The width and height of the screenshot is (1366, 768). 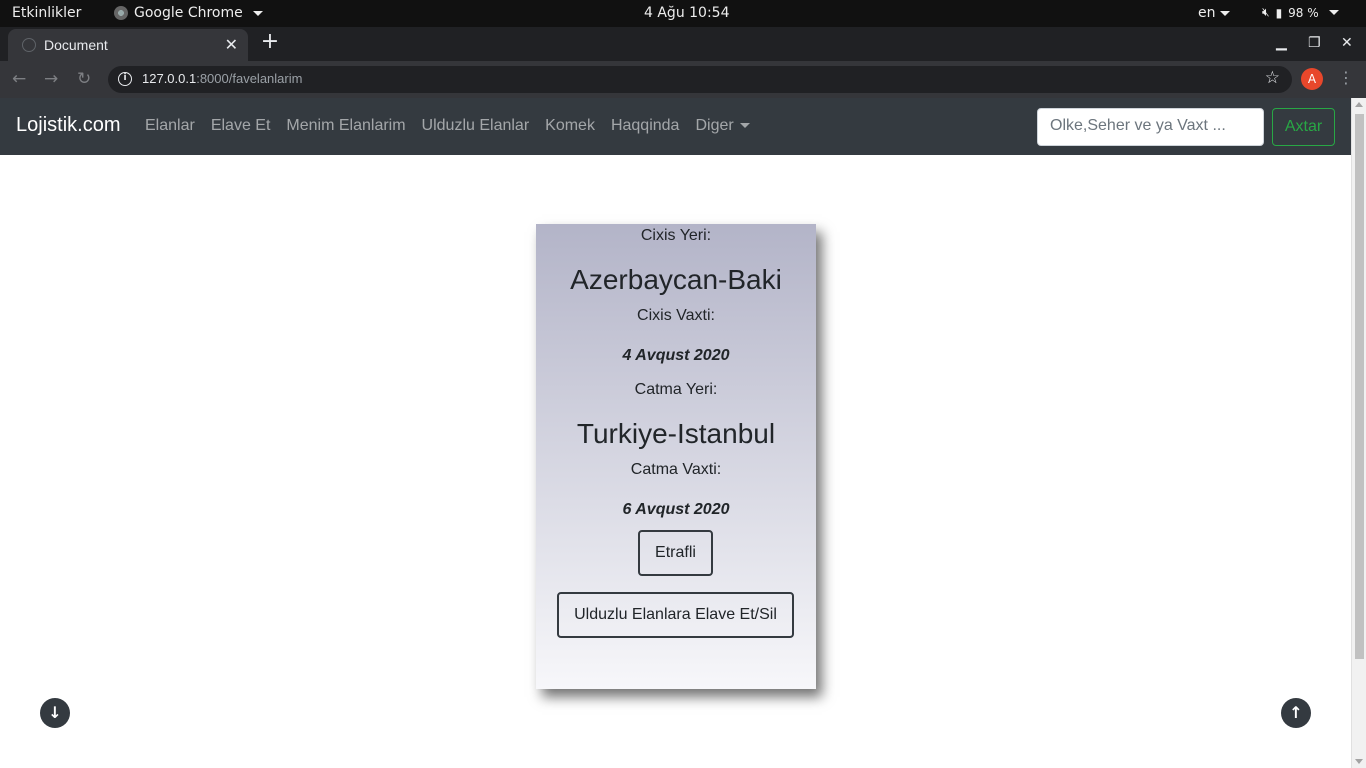 What do you see at coordinates (1281, 43) in the screenshot?
I see `minimize-icon: ▁` at bounding box center [1281, 43].